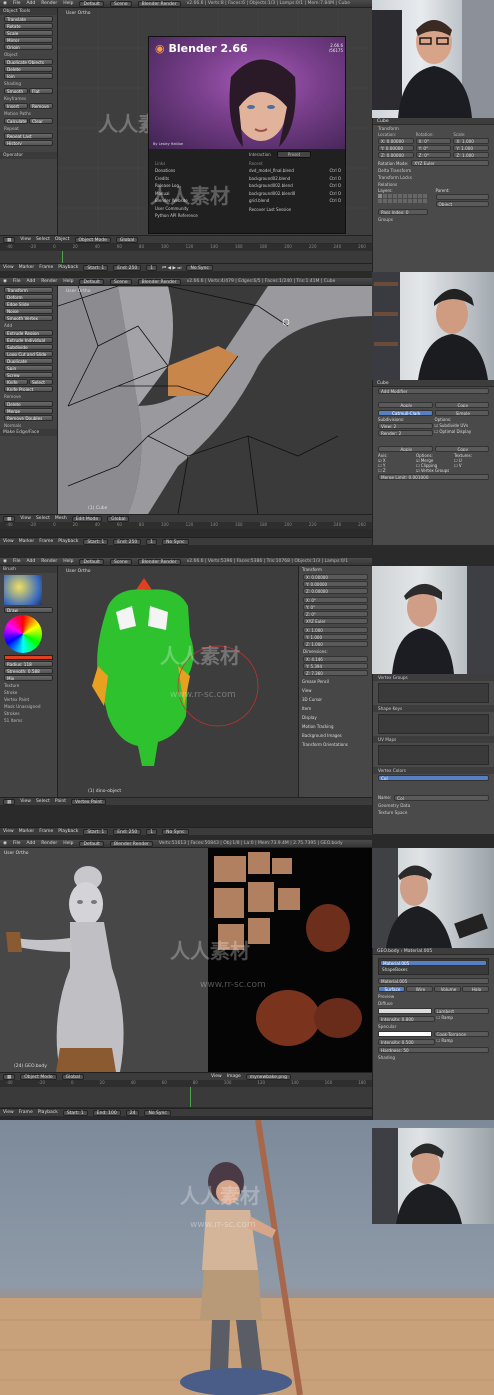  Describe the element at coordinates (28, 297) in the screenshot. I see `tool-deform: Deform` at that location.